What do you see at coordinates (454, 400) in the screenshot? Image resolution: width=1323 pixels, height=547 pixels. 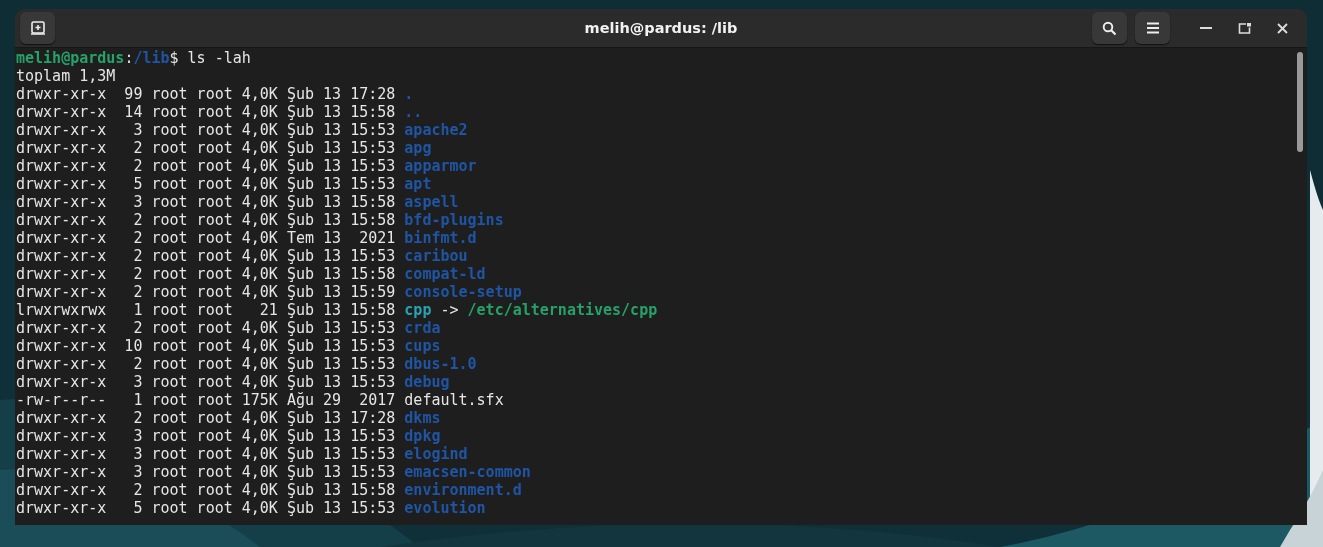 I see `file-name: default.sfx` at bounding box center [454, 400].